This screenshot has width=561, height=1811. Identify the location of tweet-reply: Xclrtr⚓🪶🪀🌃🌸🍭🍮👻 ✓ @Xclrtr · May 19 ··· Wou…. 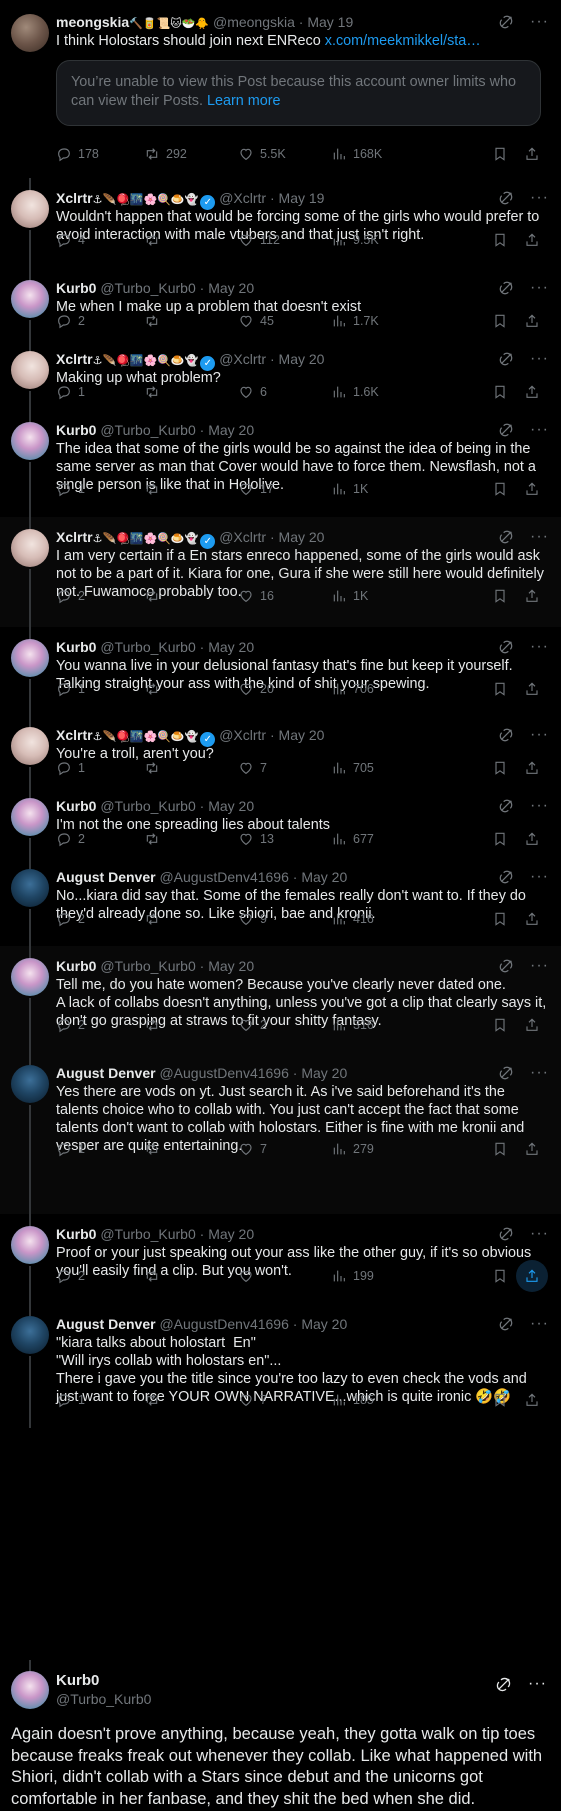
(280, 223).